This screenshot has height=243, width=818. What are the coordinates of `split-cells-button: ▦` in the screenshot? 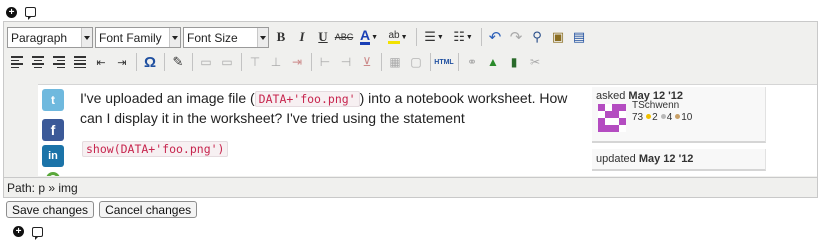 It's located at (395, 62).